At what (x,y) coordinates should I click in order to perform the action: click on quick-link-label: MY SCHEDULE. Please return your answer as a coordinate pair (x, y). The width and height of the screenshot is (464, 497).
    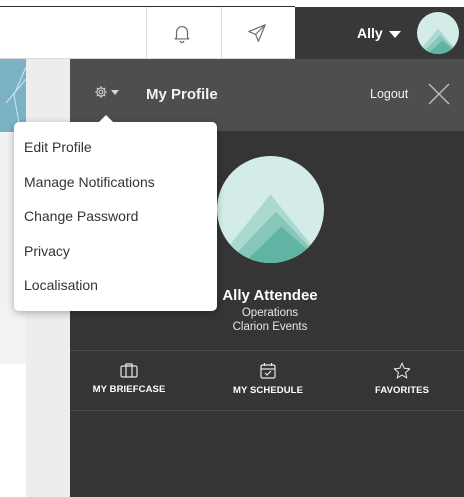
    Looking at the image, I should click on (268, 390).